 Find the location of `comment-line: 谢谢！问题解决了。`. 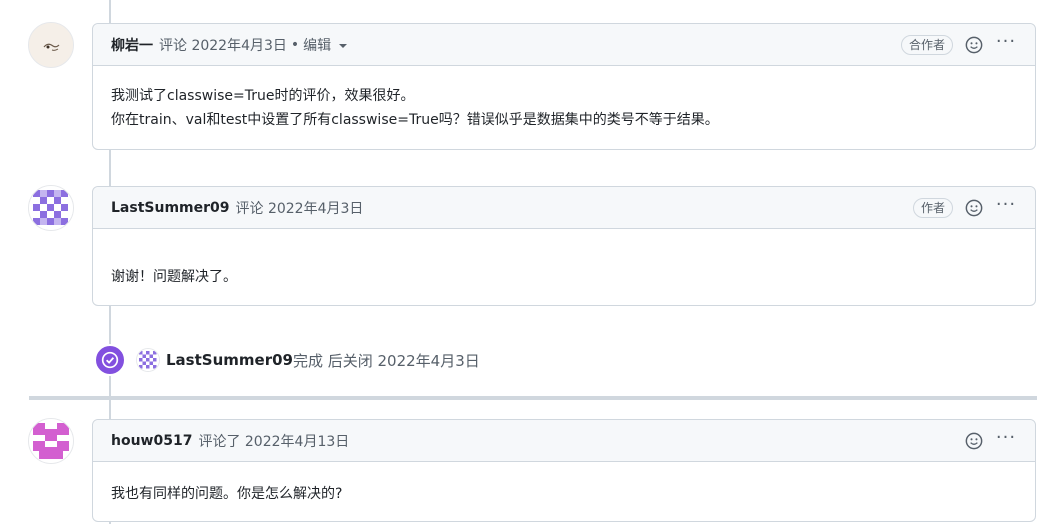

comment-line: 谢谢！问题解决了。 is located at coordinates (174, 277).